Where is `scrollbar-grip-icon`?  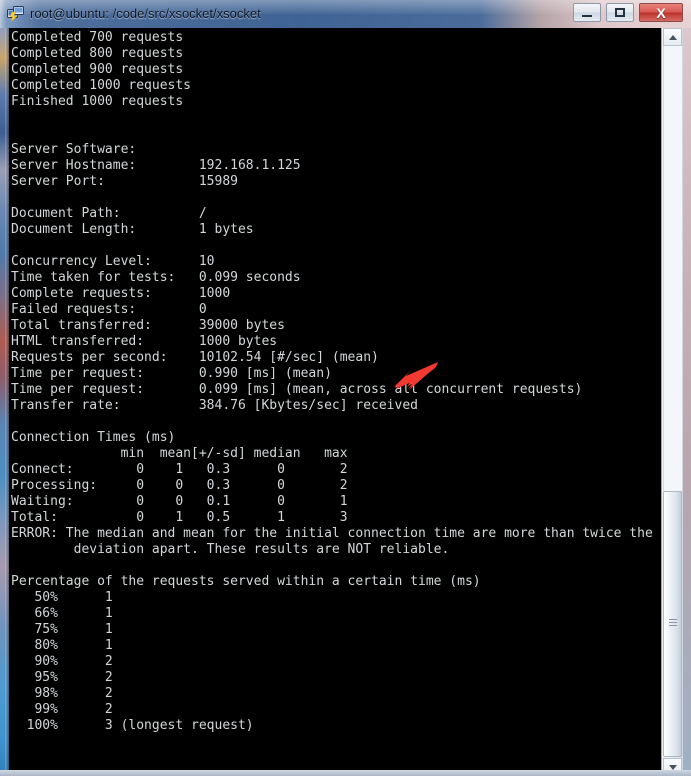
scrollbar-grip-icon is located at coordinates (673, 624).